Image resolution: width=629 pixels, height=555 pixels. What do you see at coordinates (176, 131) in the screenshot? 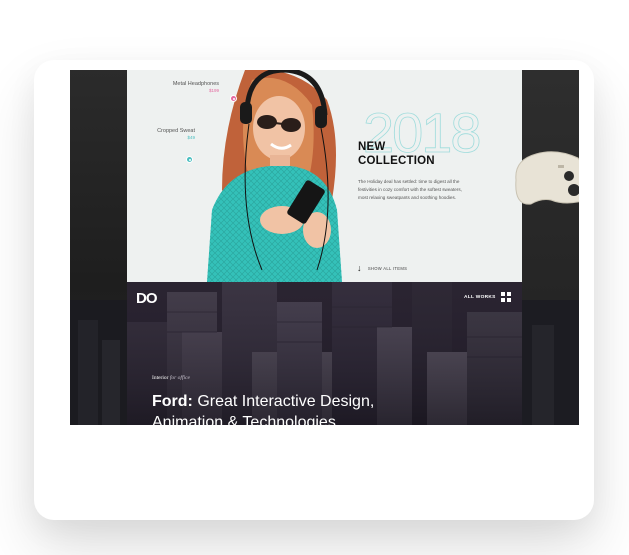
I see `hotspot-name: Cropped Sweat` at bounding box center [176, 131].